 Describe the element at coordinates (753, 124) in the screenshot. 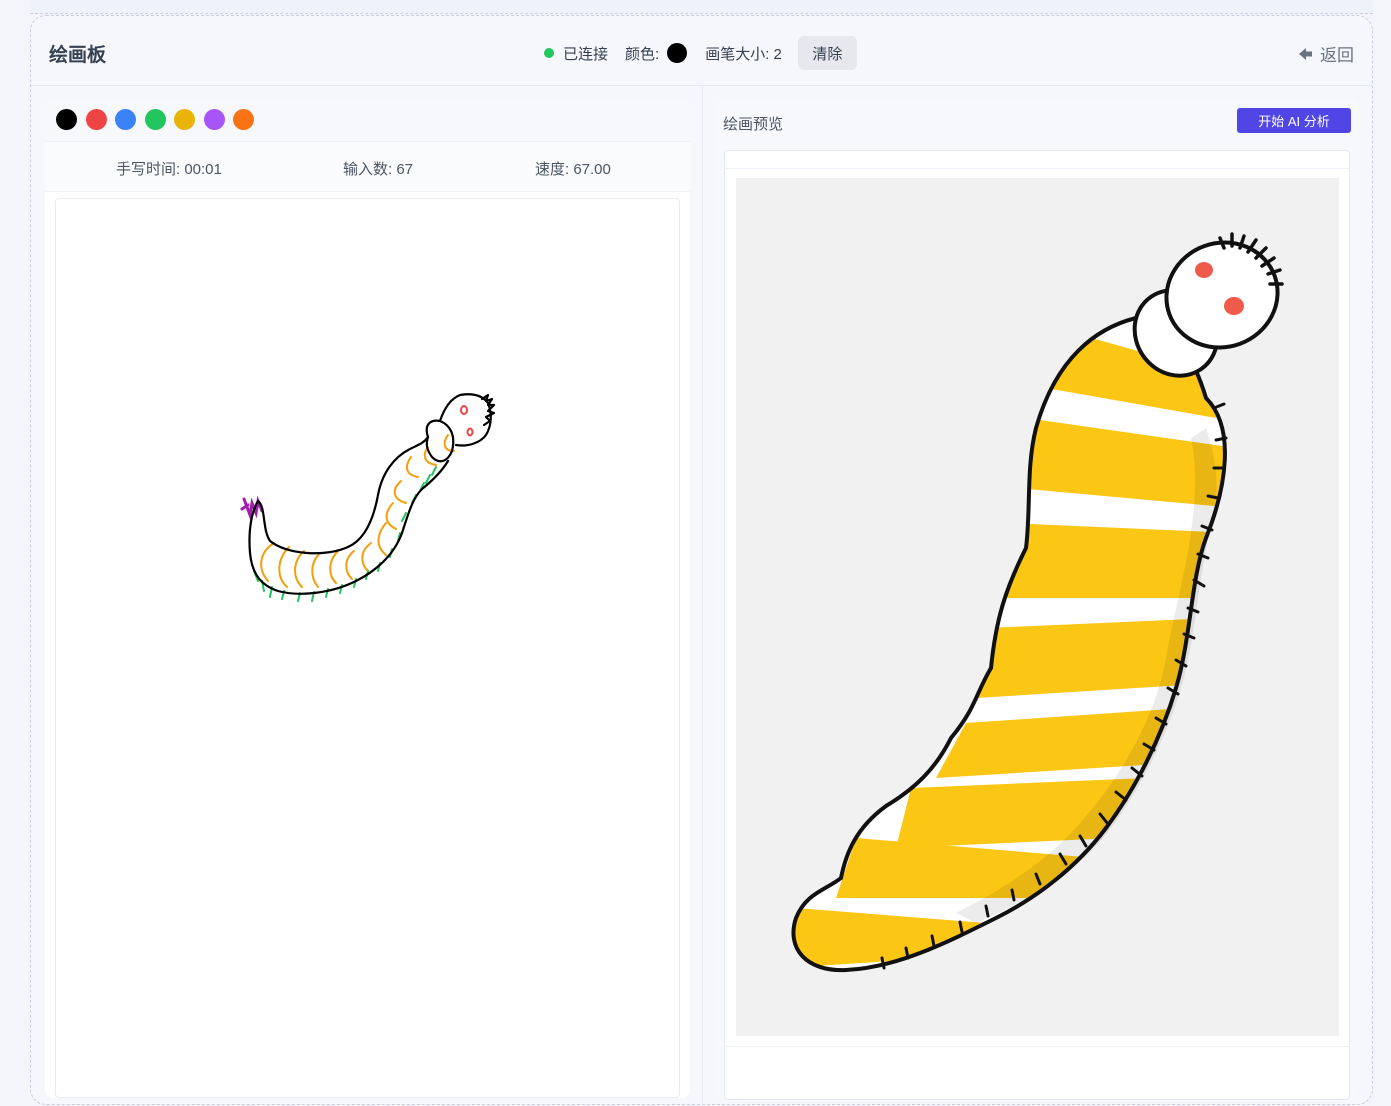

I see `preview-title: 绘画预览` at that location.